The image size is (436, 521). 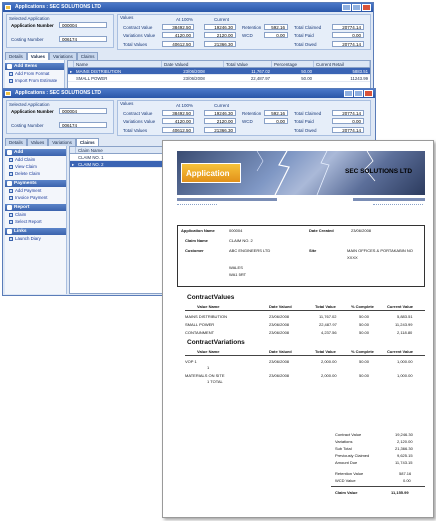 I want to click on current-label: Current, so click(x=222, y=19).